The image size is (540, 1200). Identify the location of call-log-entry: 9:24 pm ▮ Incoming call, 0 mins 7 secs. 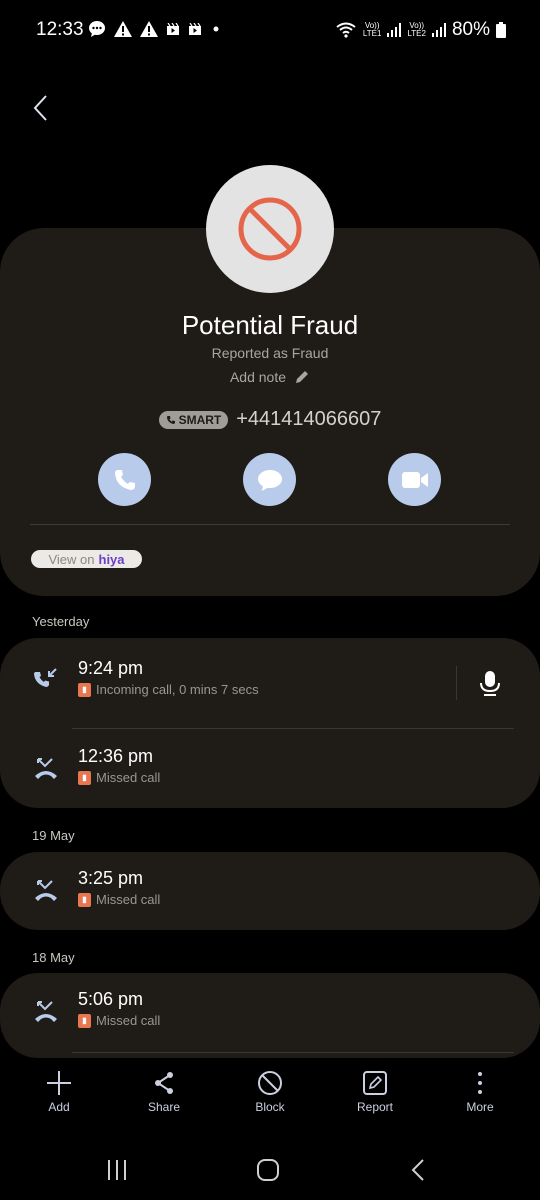
(270, 682).